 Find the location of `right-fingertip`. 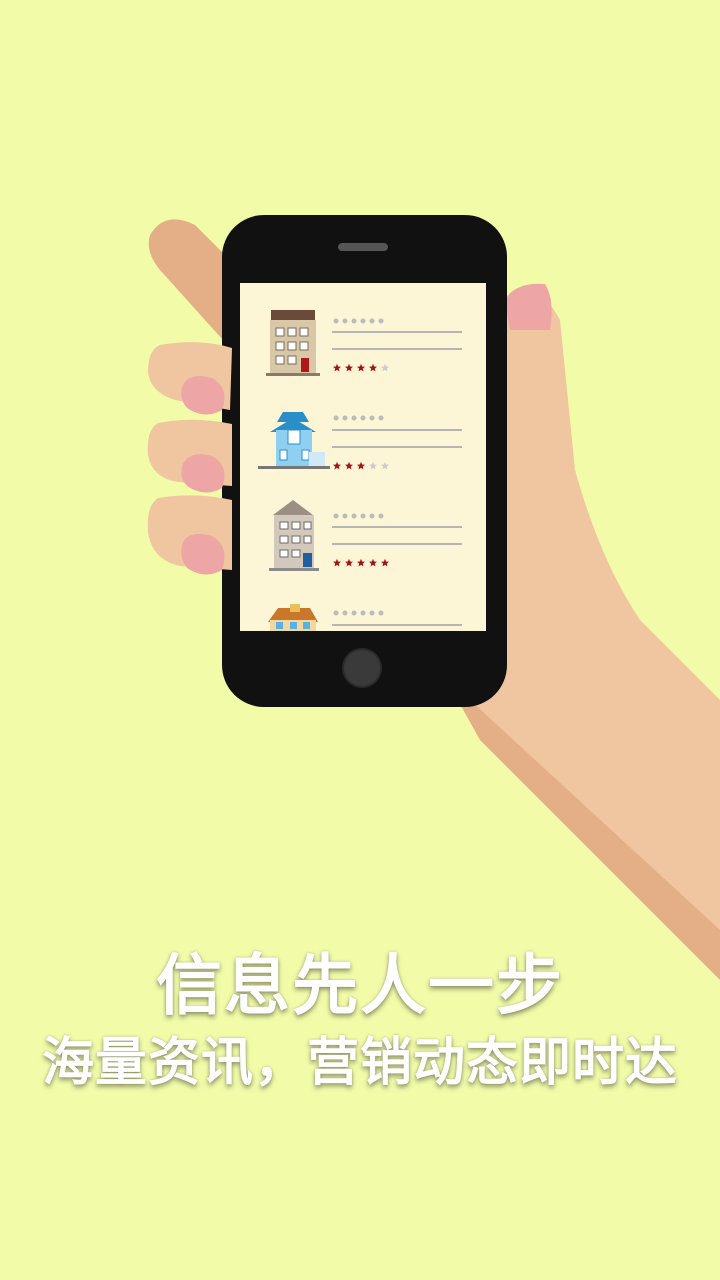

right-fingertip is located at coordinates (528, 306).